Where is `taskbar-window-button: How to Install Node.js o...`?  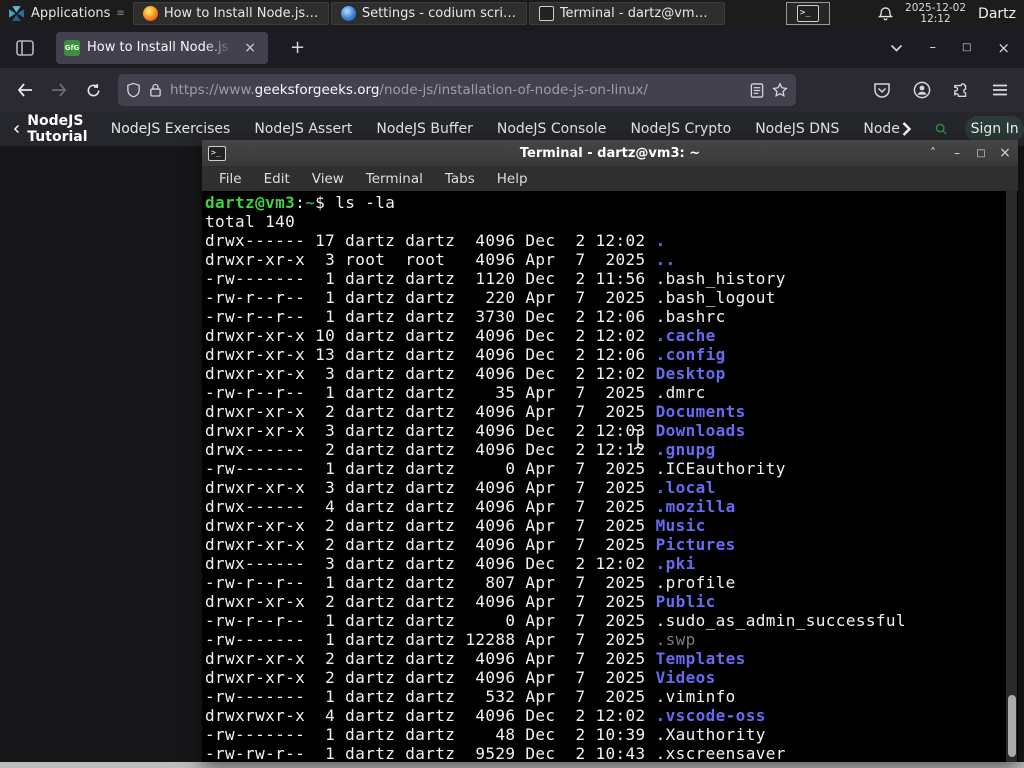 taskbar-window-button: How to Install Node.js o... is located at coordinates (230, 13).